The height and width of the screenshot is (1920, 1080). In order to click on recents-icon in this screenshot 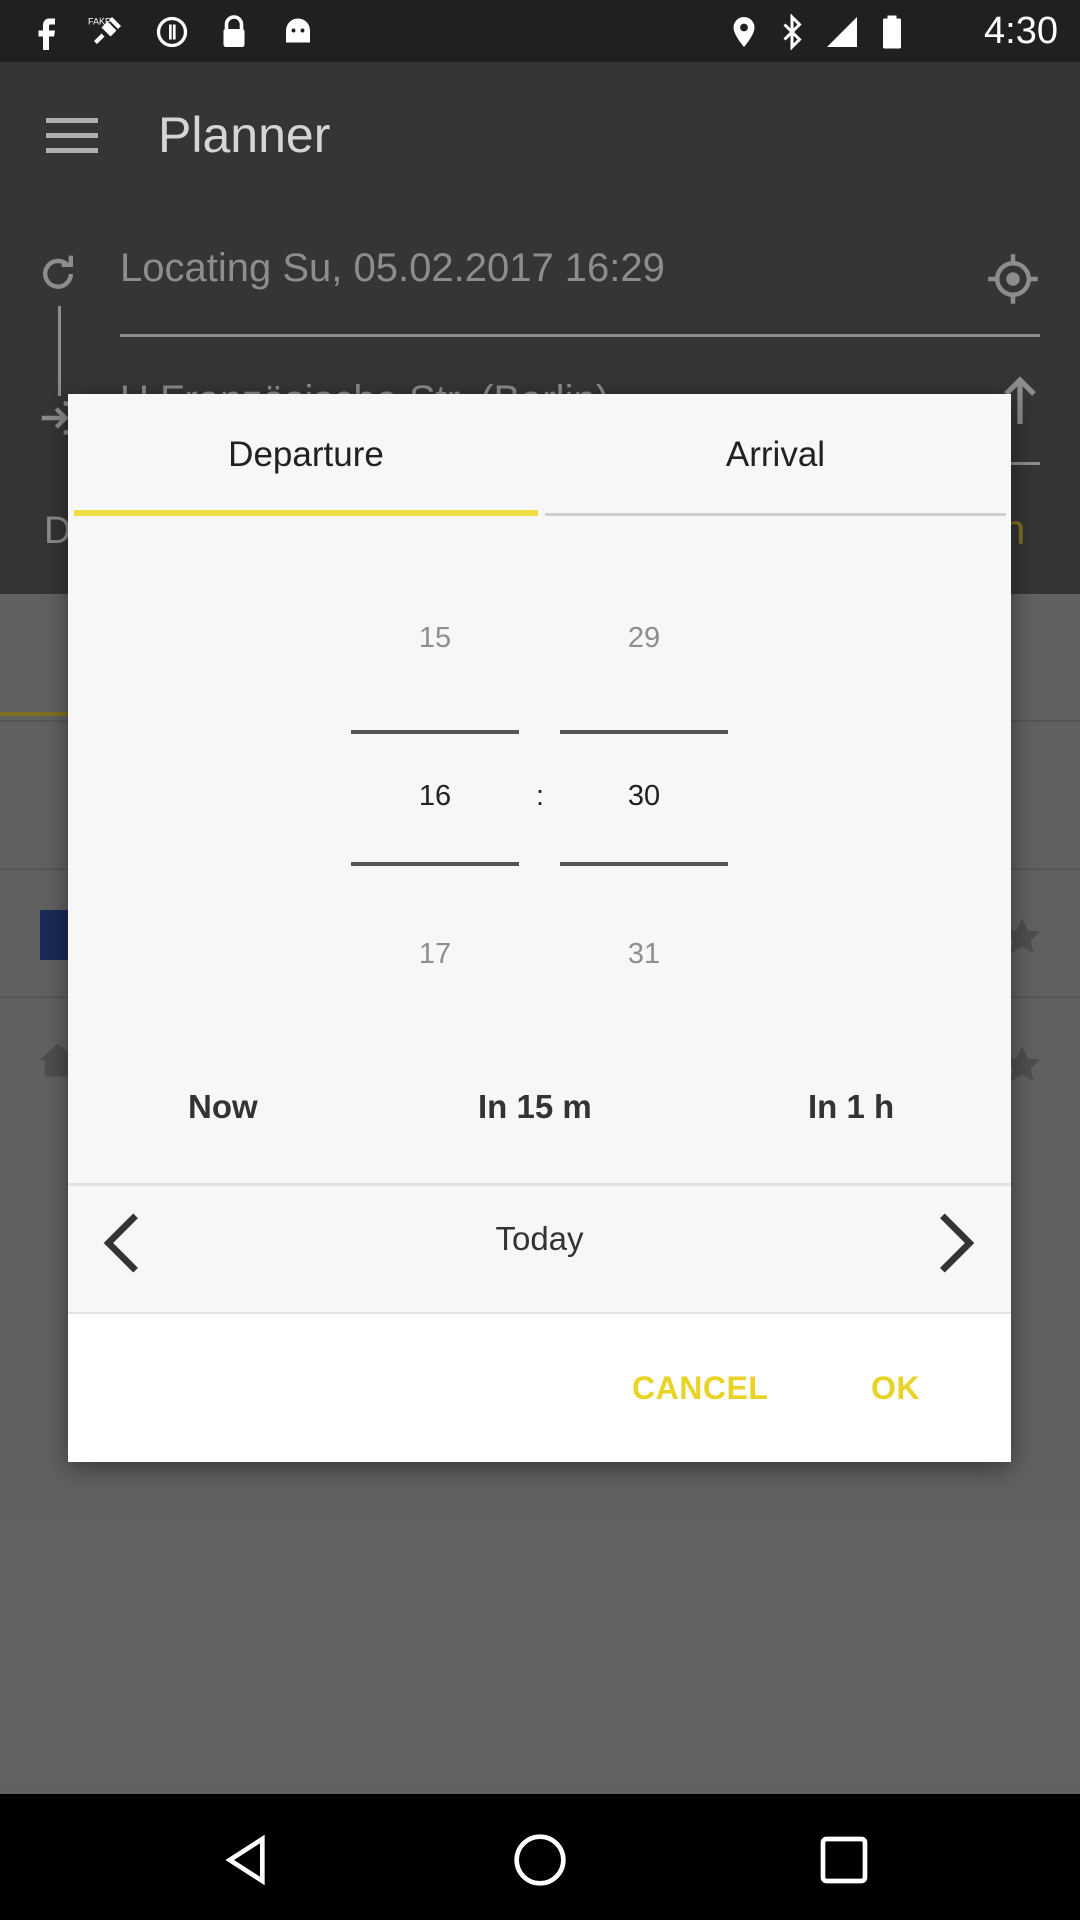, I will do `click(844, 1860)`.